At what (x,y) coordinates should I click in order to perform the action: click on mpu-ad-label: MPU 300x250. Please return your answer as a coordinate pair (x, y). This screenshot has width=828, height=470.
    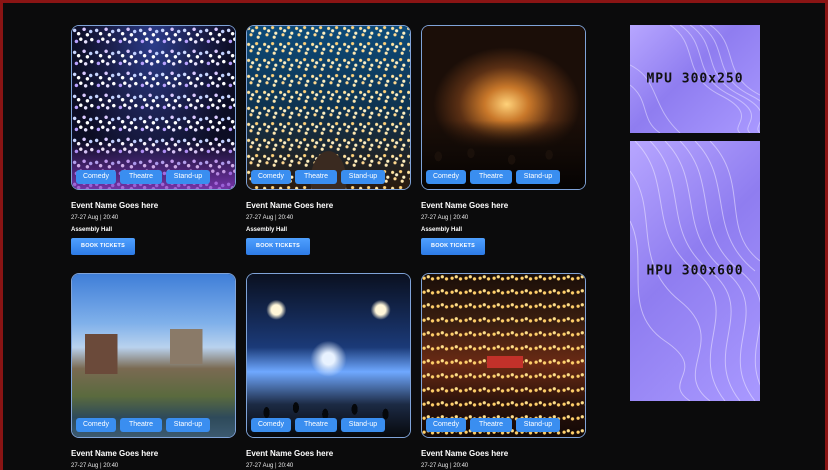
    Looking at the image, I should click on (695, 79).